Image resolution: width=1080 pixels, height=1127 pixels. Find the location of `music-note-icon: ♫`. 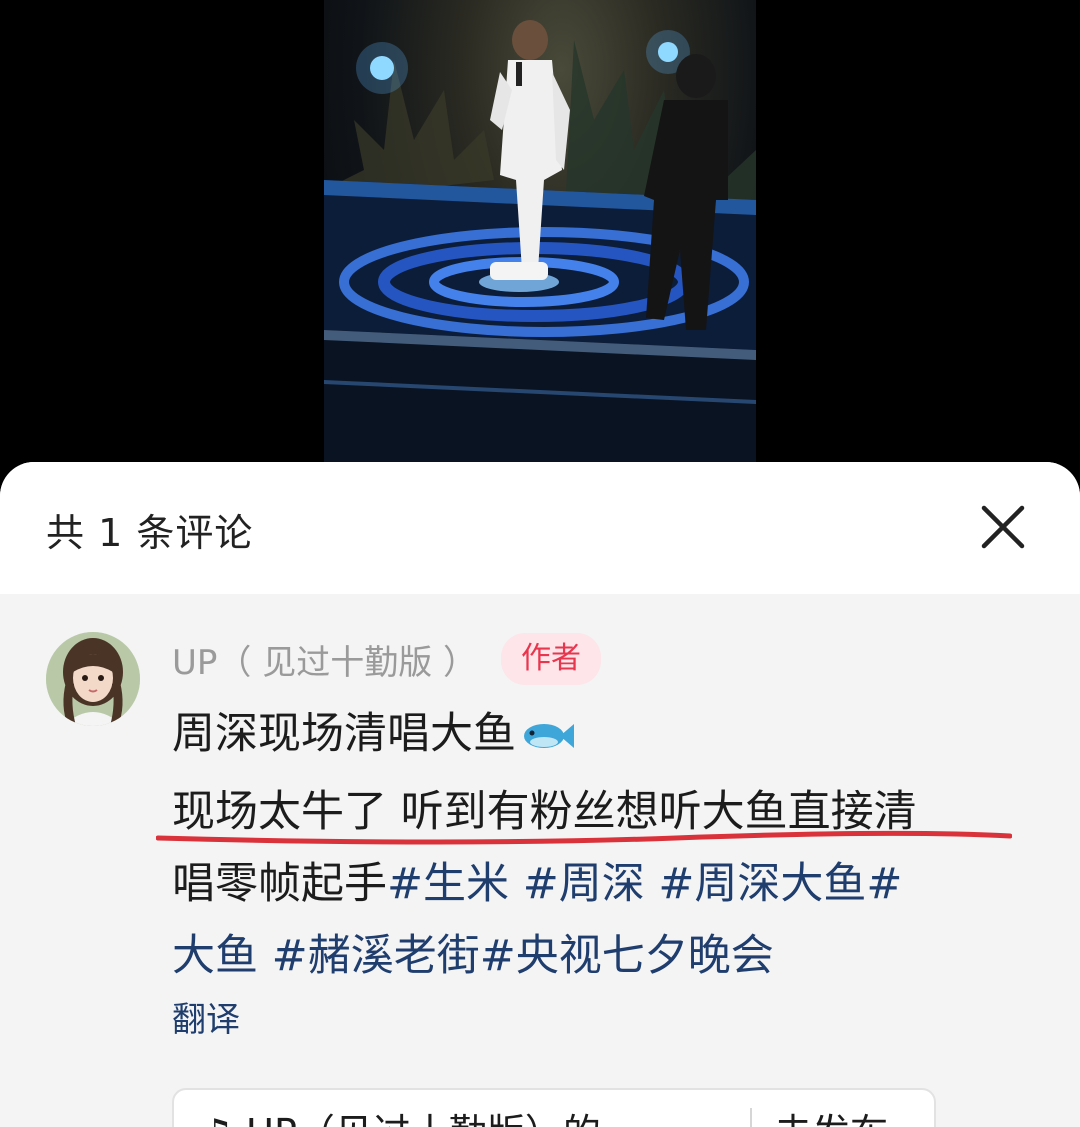

music-note-icon: ♫ is located at coordinates (217, 1119).